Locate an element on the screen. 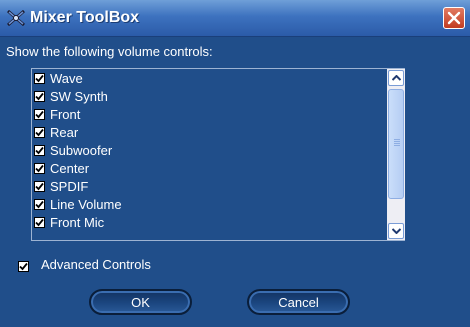 Image resolution: width=470 pixels, height=327 pixels. controls-prompt: Show the following volume controls: is located at coordinates (109, 51).